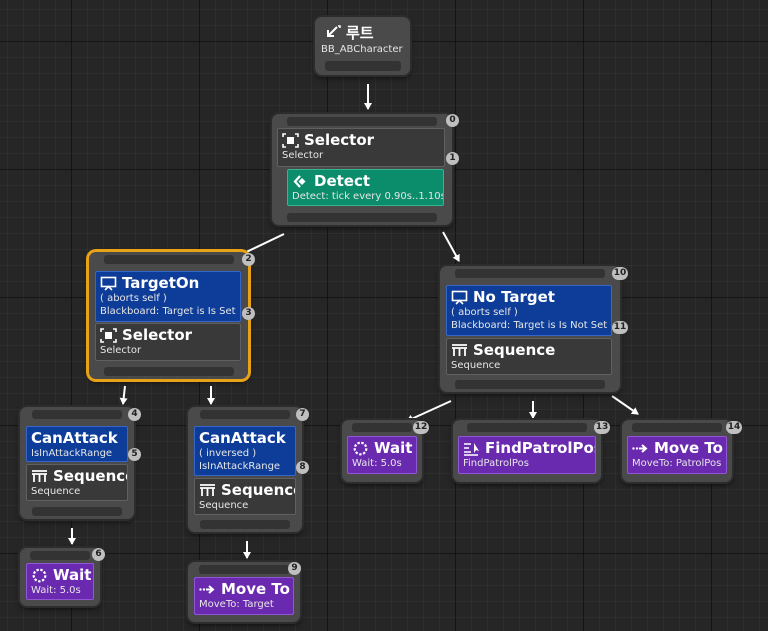  I want to click on wait-a-input-pin, so click(60, 555).